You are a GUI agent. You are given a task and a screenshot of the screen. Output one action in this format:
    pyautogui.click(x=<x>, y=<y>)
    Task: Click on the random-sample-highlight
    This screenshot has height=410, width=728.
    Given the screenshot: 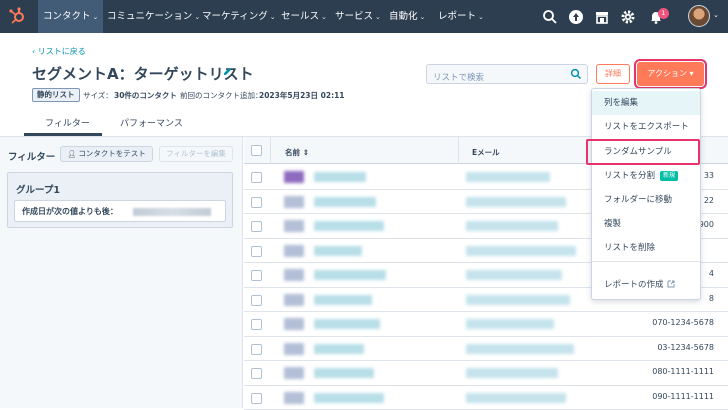 What is the action you would take?
    pyautogui.click(x=643, y=152)
    